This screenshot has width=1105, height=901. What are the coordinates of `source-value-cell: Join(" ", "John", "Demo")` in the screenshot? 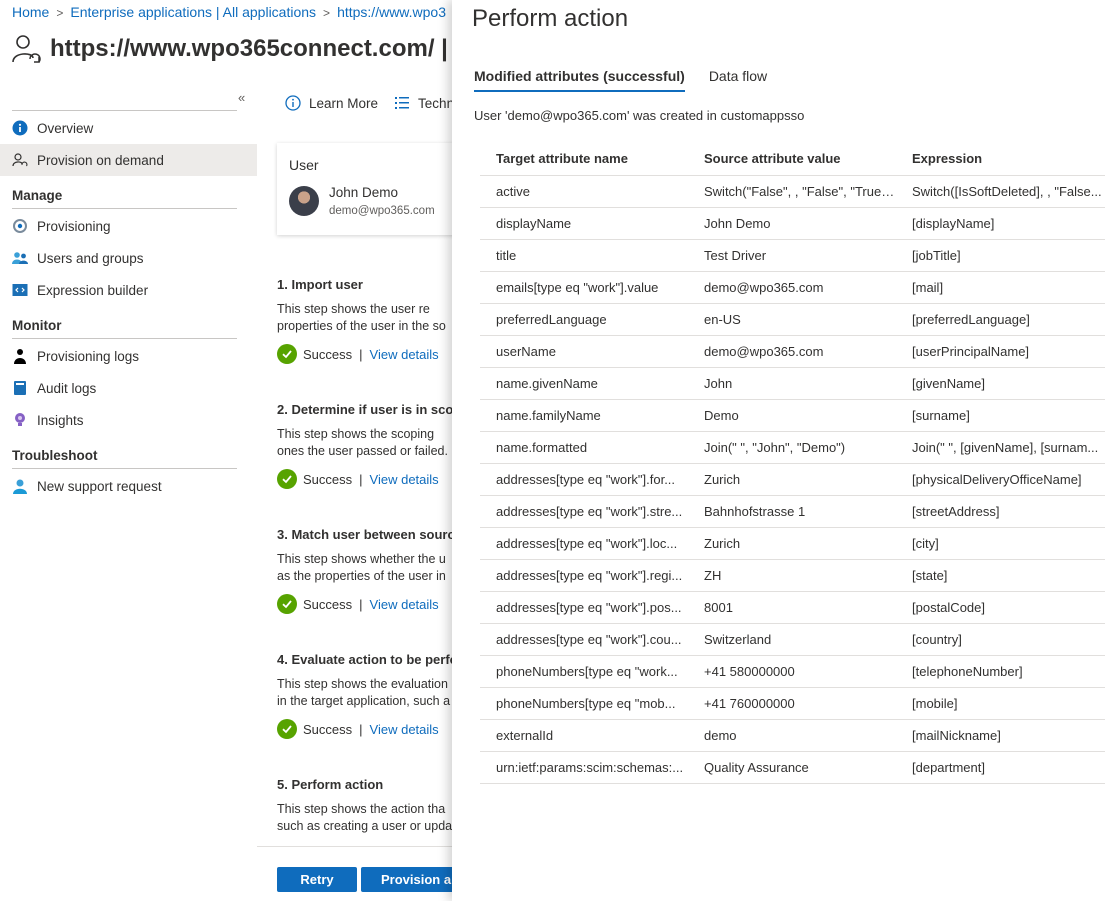 It's located at (792, 447).